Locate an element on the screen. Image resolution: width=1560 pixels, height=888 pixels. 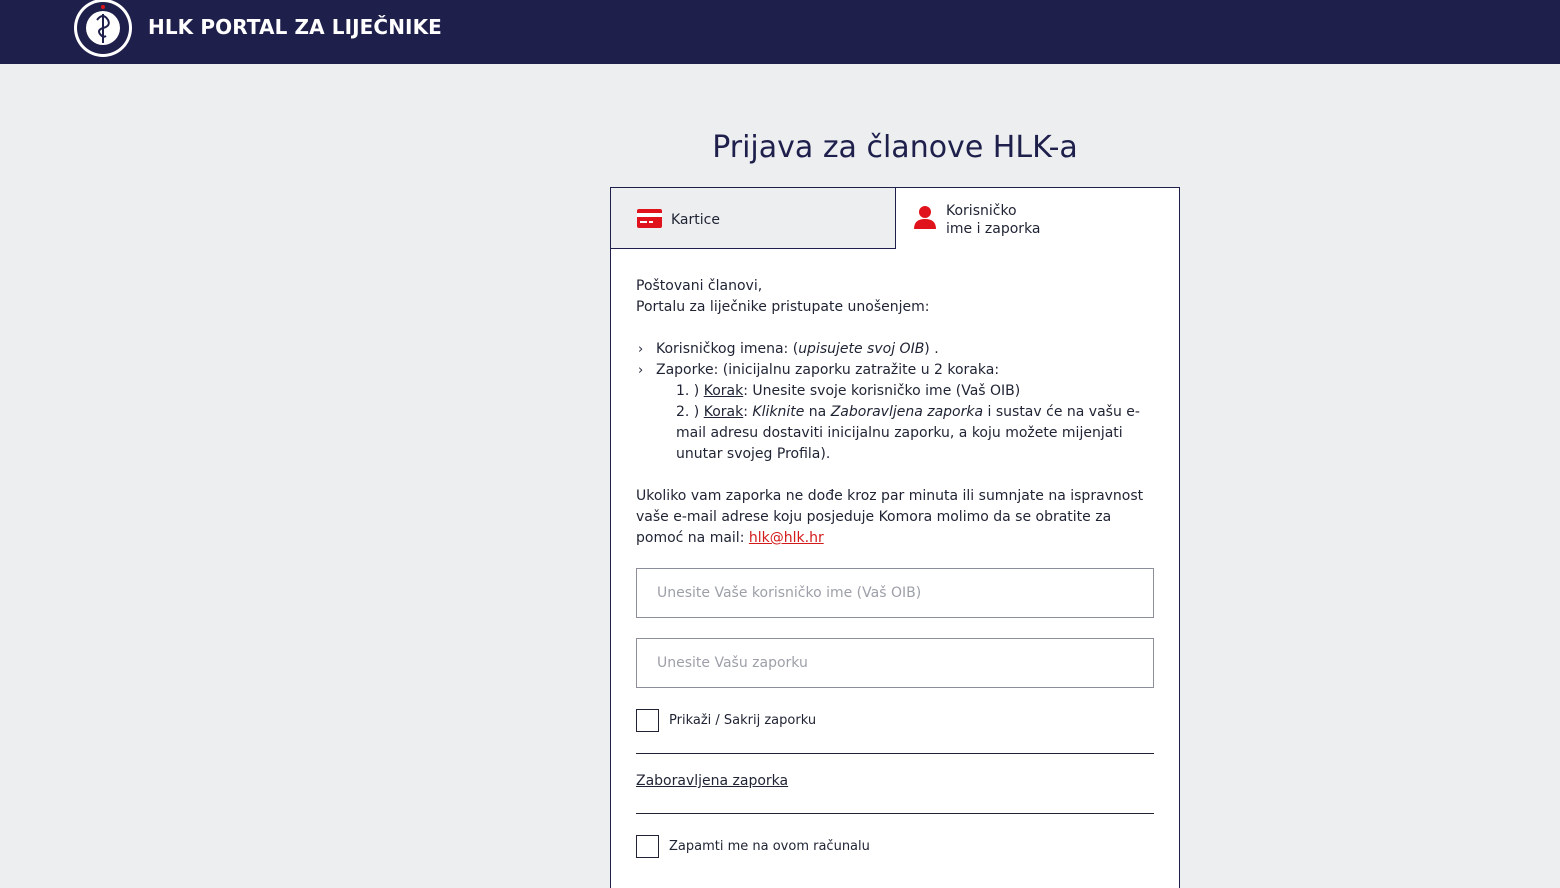
username-input is located at coordinates (895, 593).